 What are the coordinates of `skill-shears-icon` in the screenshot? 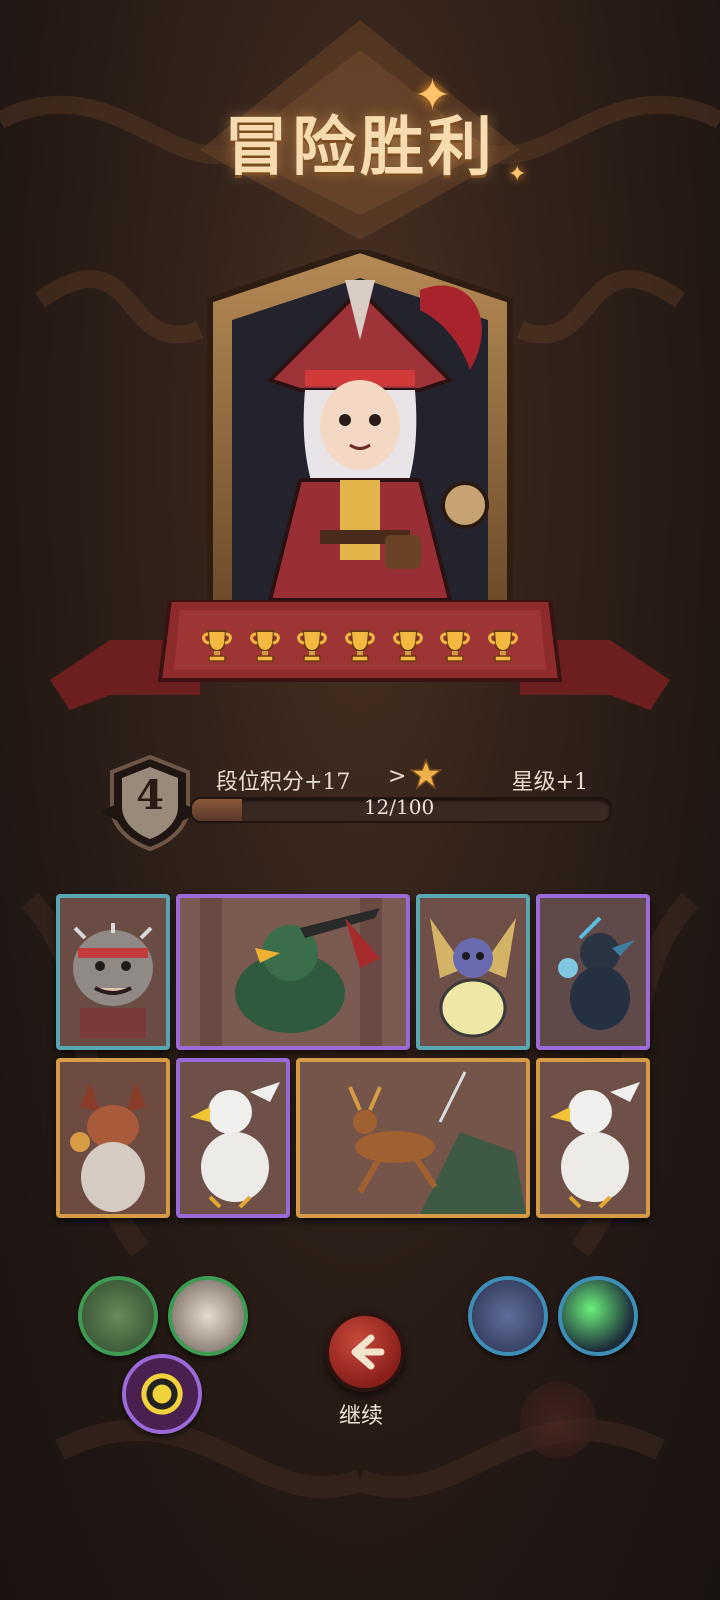 It's located at (508, 1316).